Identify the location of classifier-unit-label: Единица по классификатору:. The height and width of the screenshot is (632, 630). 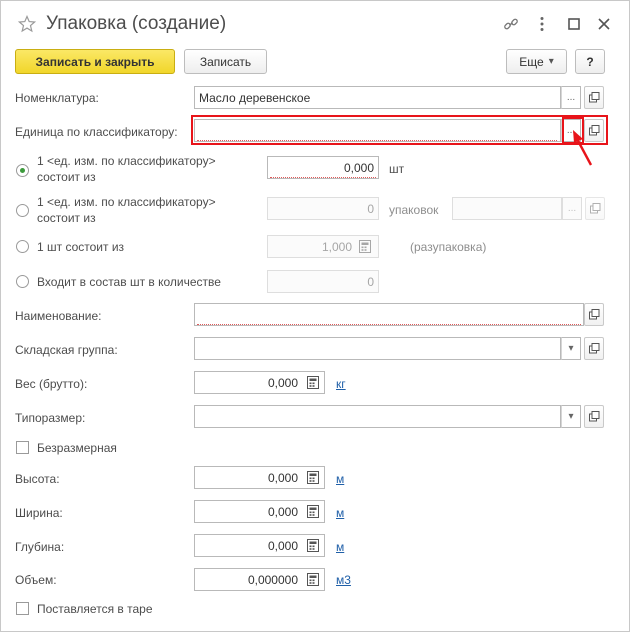
(96, 132).